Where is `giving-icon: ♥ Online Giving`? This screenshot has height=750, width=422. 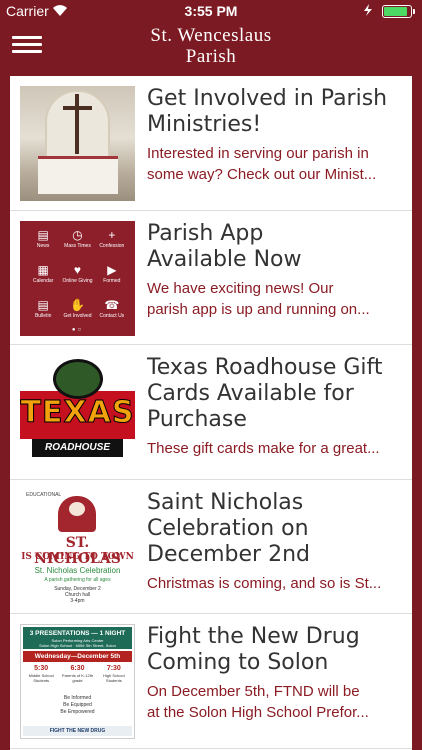
giving-icon: ♥ Online Giving is located at coordinates (77, 273).